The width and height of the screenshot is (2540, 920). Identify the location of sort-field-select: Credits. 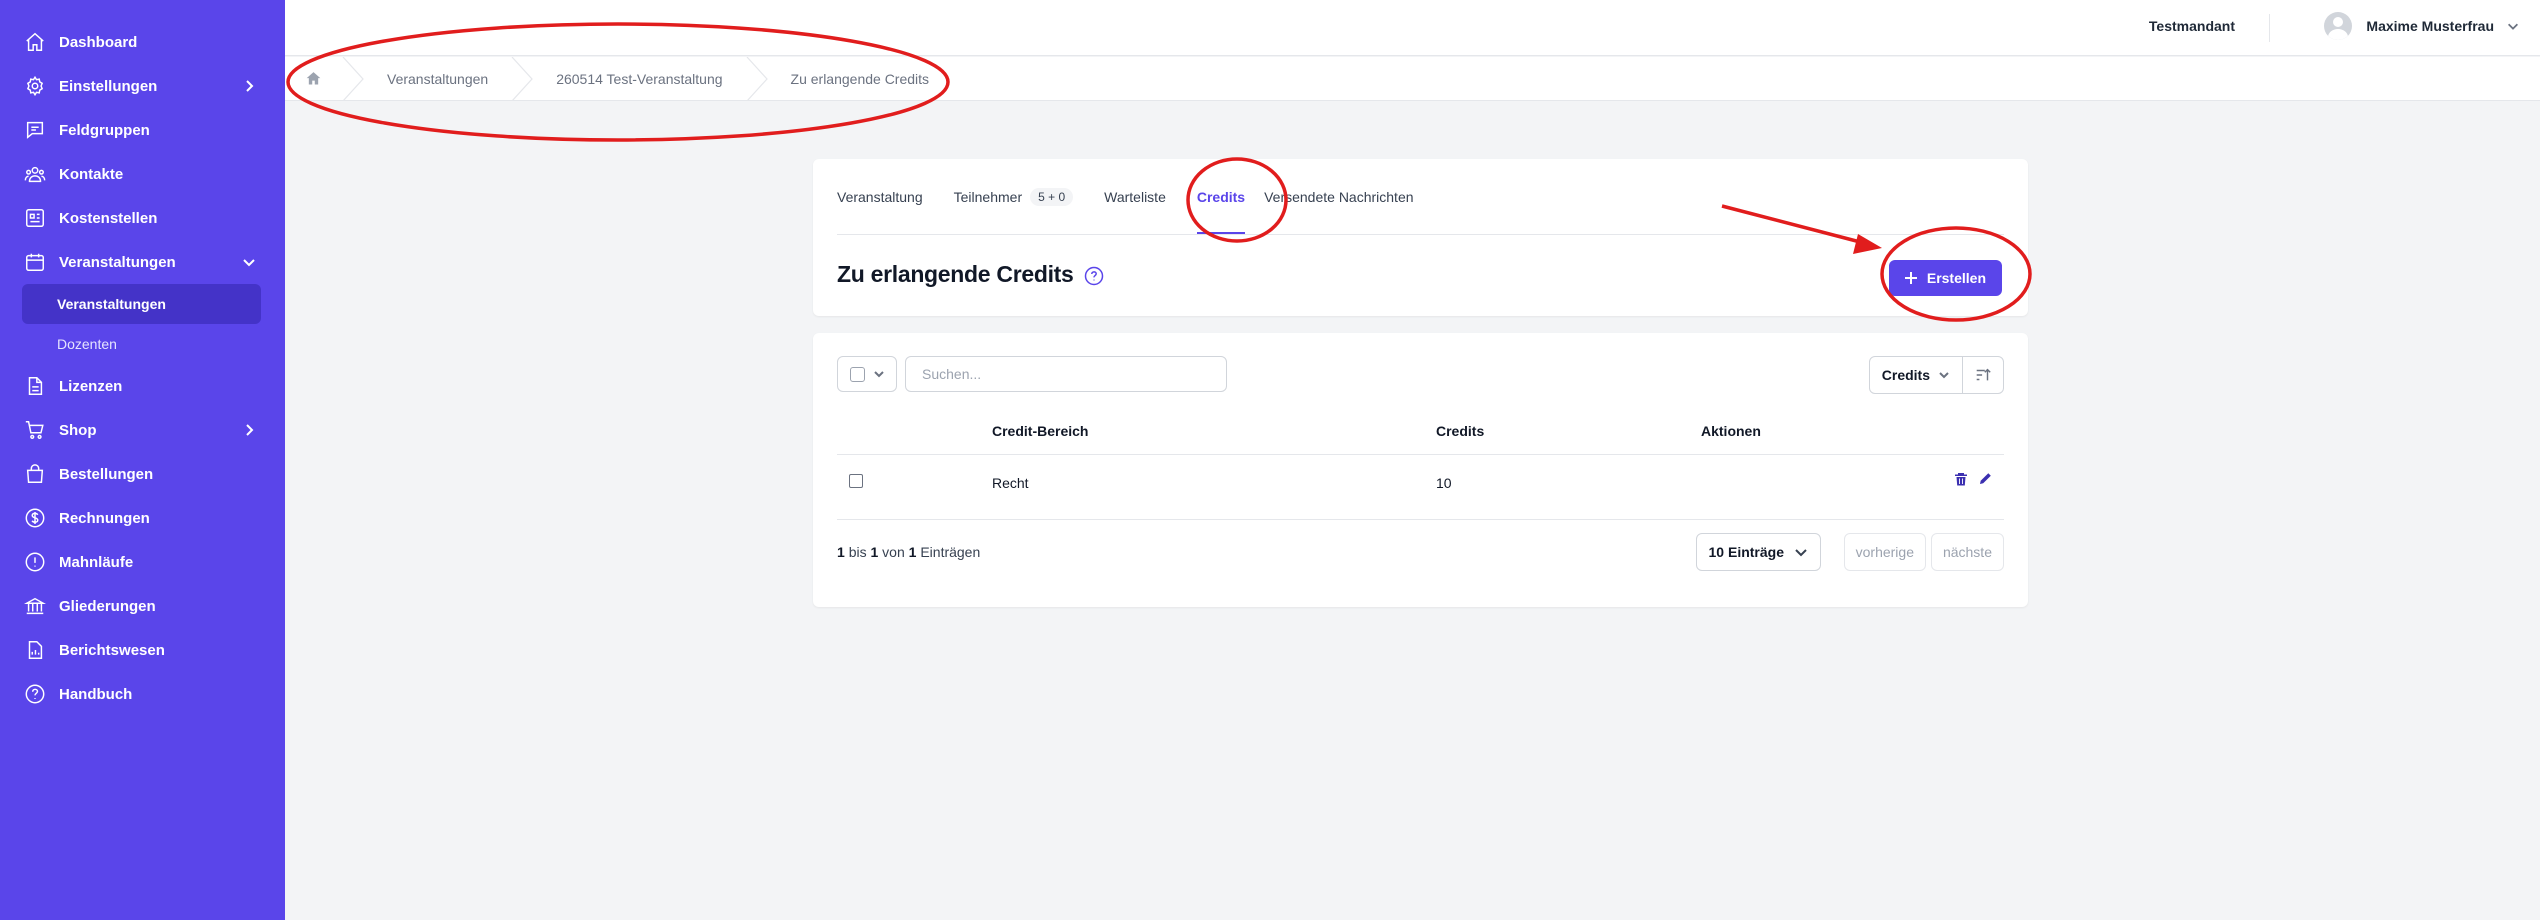
(1916, 375).